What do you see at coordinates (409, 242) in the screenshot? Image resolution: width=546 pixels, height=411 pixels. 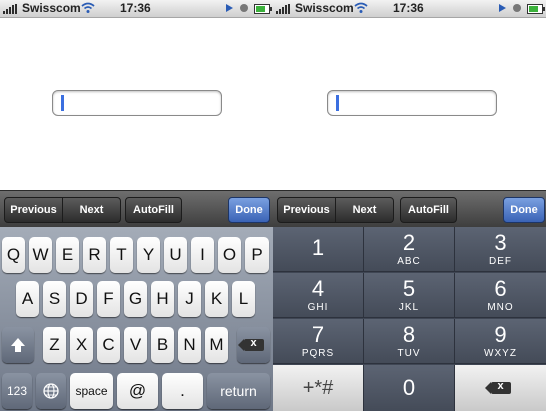 I see `numpad-digit: 2` at bounding box center [409, 242].